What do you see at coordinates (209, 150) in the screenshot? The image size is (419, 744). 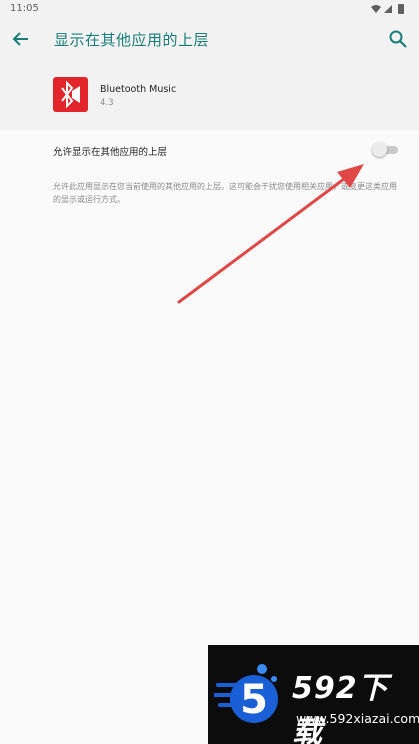 I see `overlay-permission-setting: 允许显示在其他应用的上层` at bounding box center [209, 150].